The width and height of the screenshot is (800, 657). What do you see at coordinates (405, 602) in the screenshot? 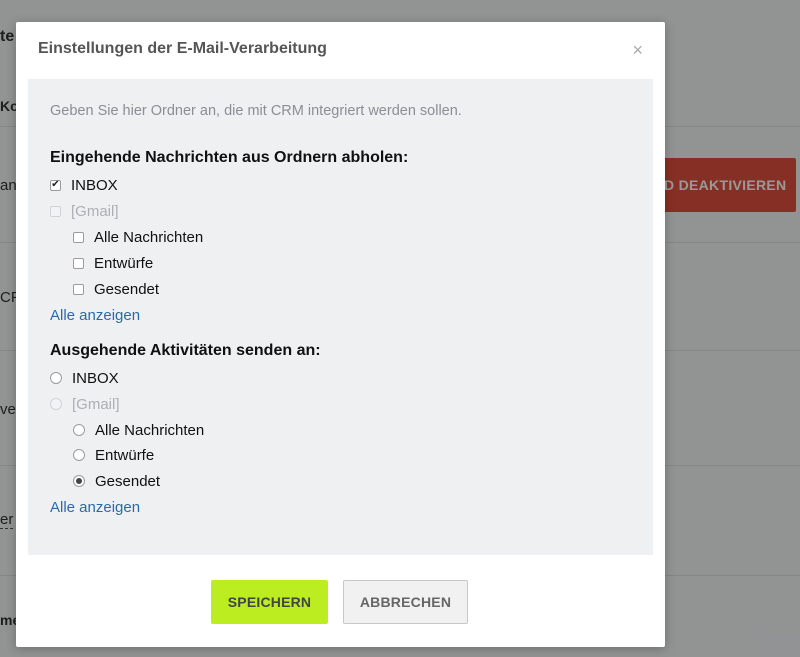
I see `cancel-button: ABBRECHEN` at bounding box center [405, 602].